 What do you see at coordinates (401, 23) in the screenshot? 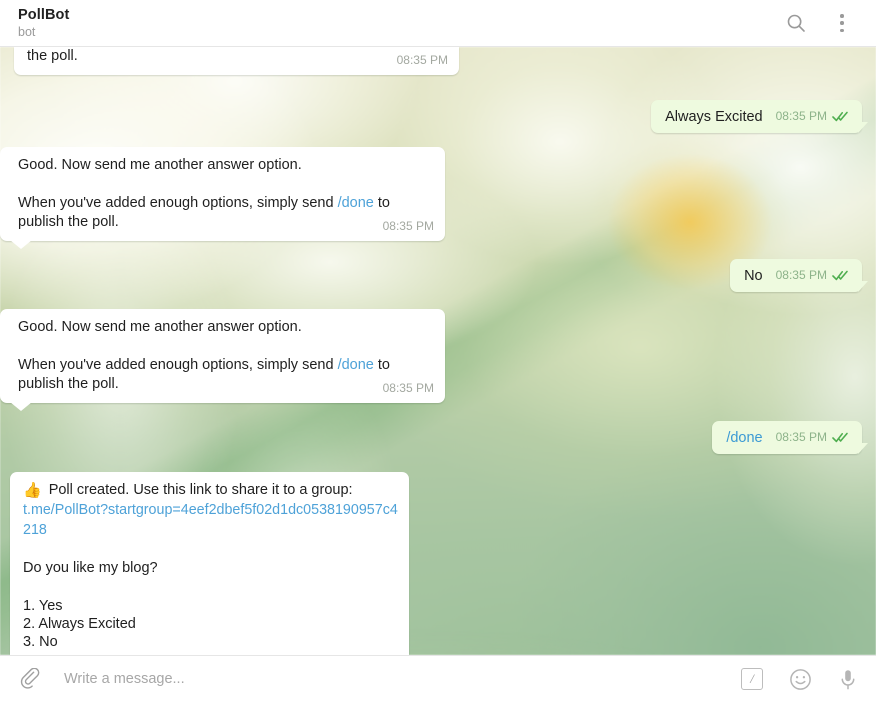
I see `chat-header-titles: PollBot bot` at bounding box center [401, 23].